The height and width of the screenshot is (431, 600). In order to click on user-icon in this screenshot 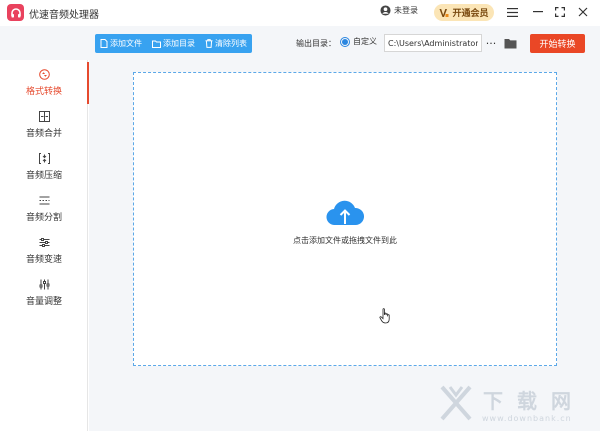, I will do `click(385, 10)`.